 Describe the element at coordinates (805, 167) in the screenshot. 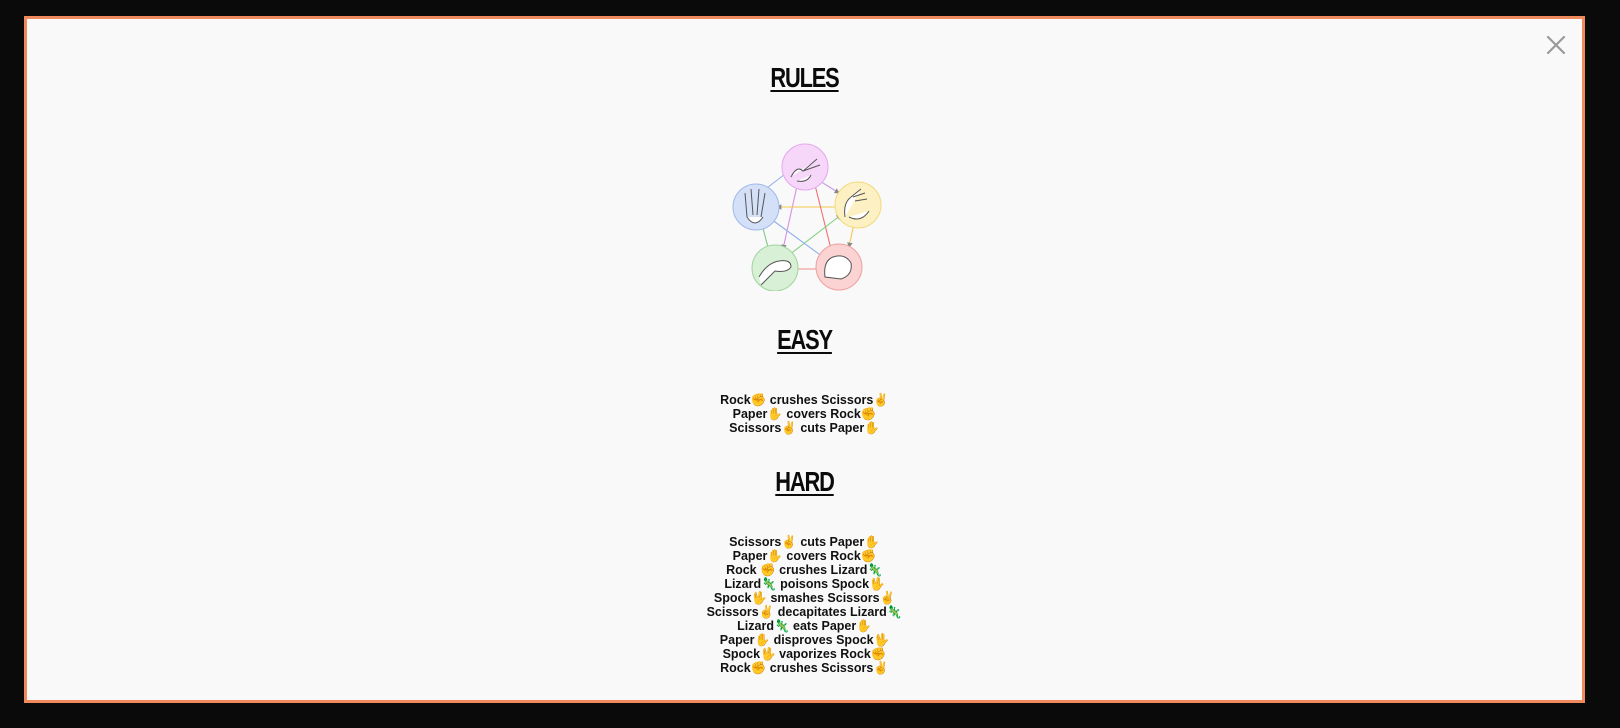

I see `scissors-hand-icon` at that location.